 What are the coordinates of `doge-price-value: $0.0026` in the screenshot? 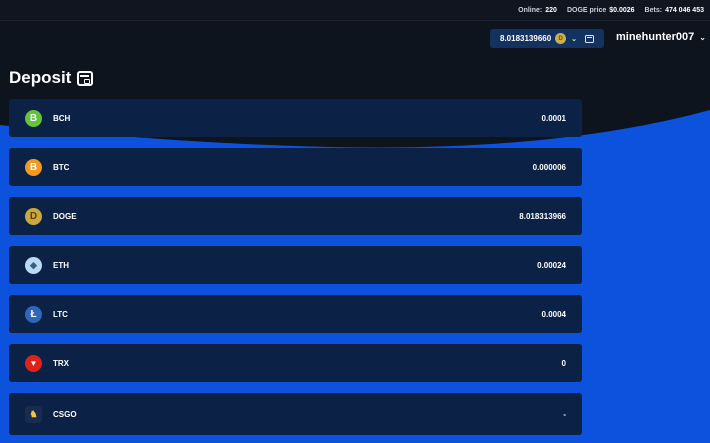 It's located at (622, 10).